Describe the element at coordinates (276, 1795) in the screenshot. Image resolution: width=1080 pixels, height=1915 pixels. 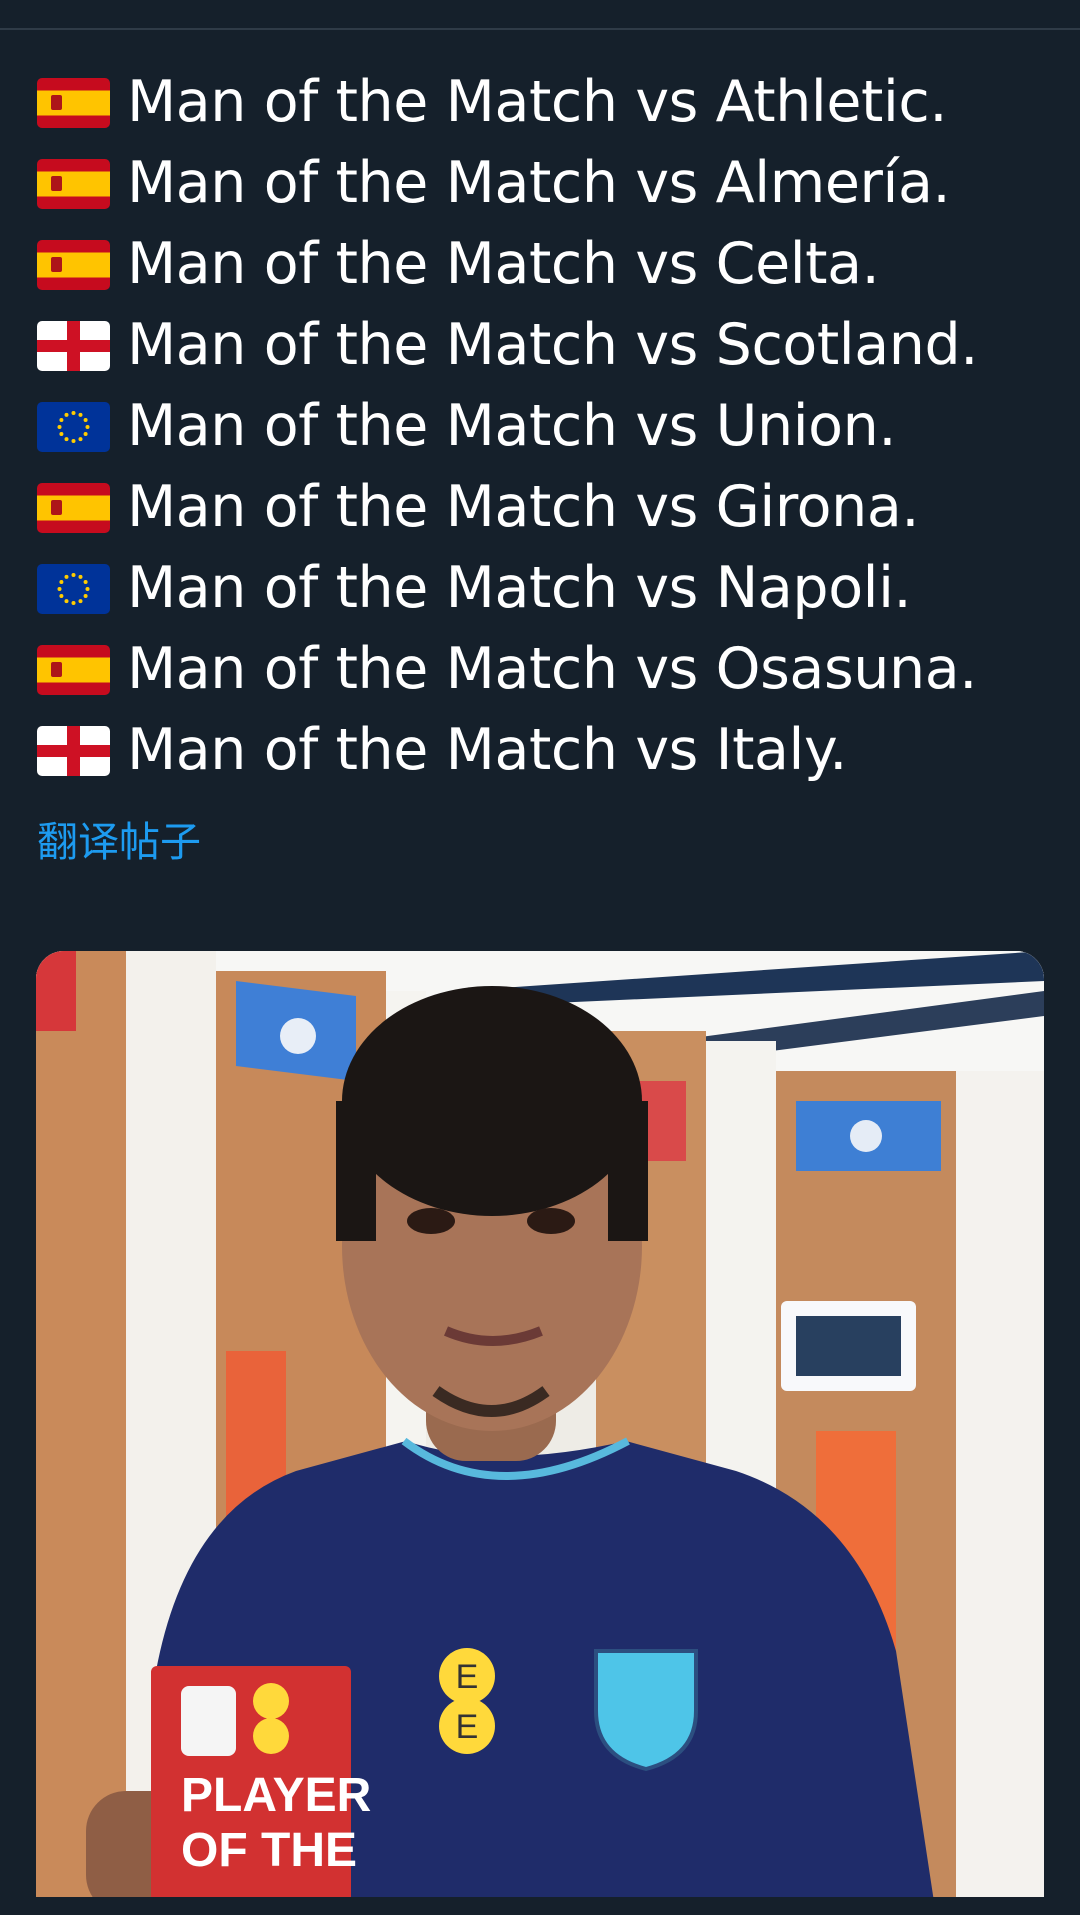
I see `award-text-line: PLAYER` at that location.